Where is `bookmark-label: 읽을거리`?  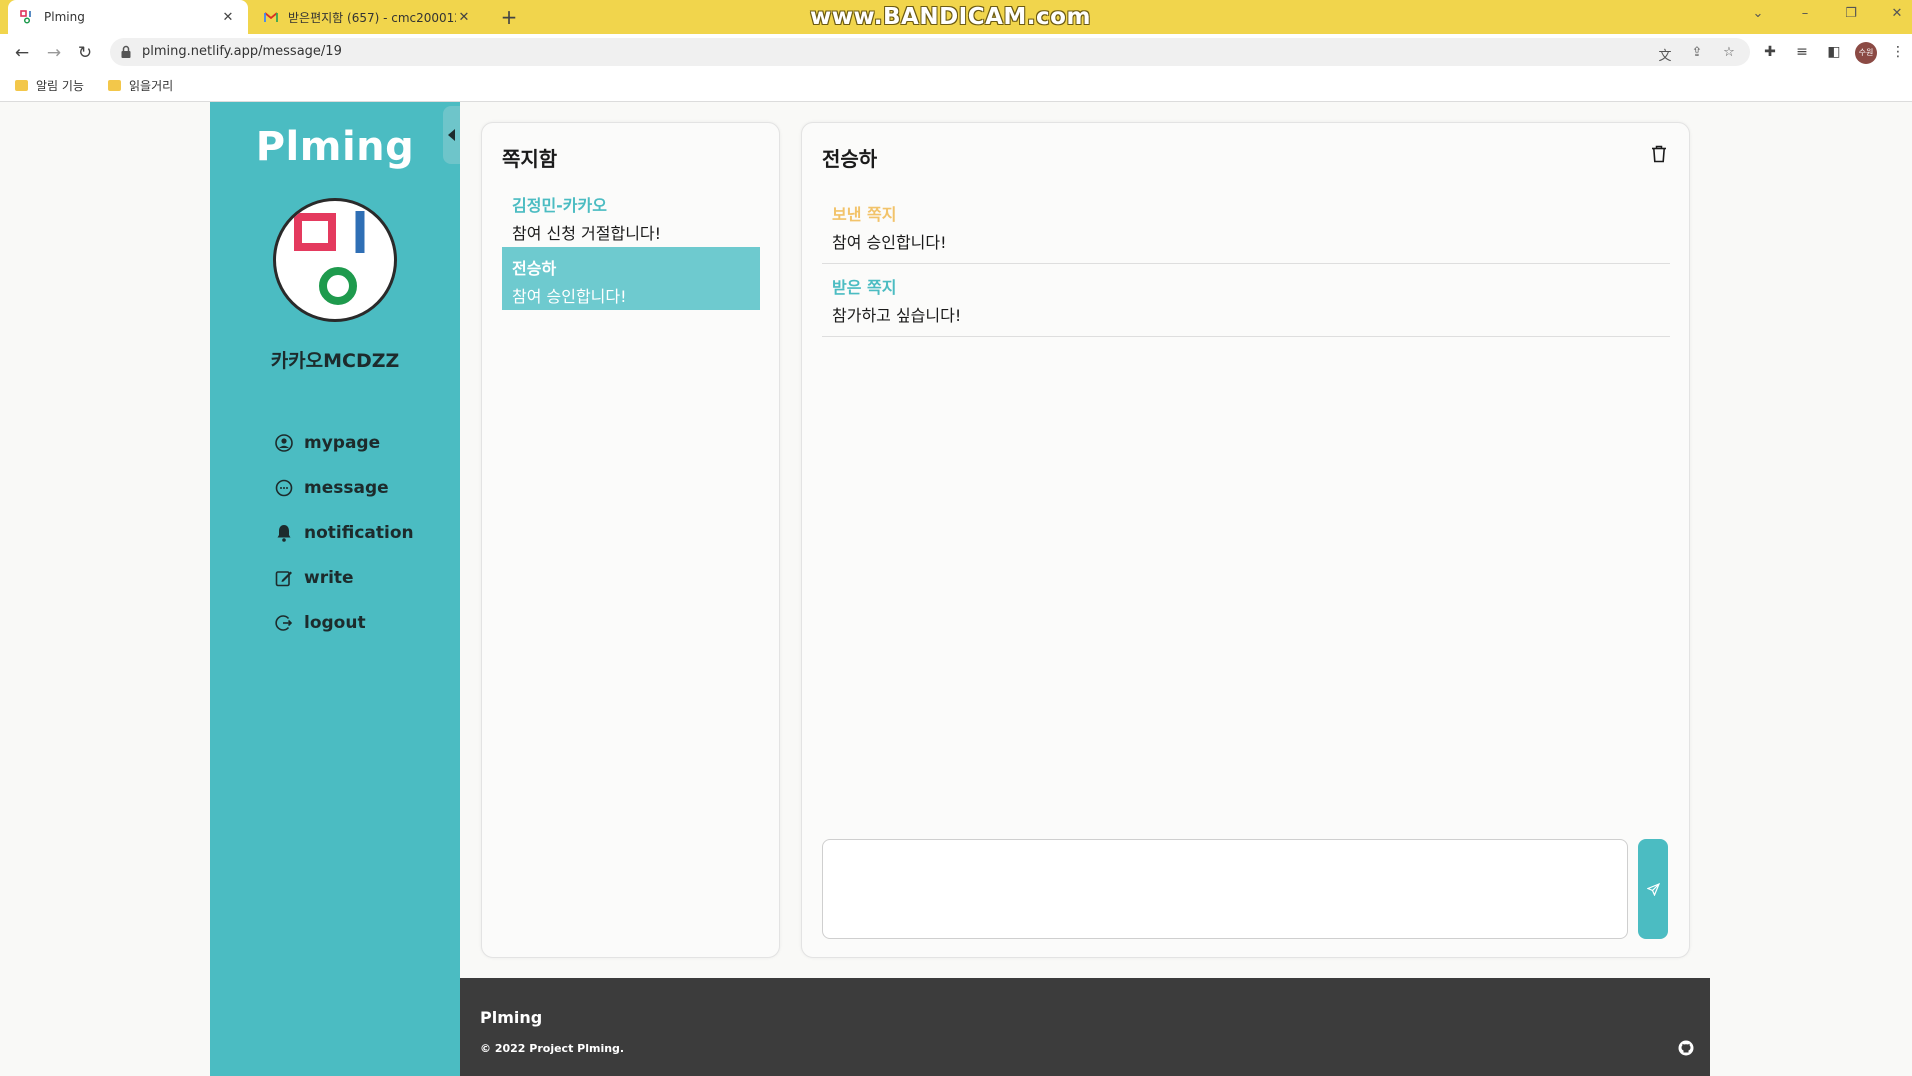
bookmark-label: 읽을거리 is located at coordinates (151, 86).